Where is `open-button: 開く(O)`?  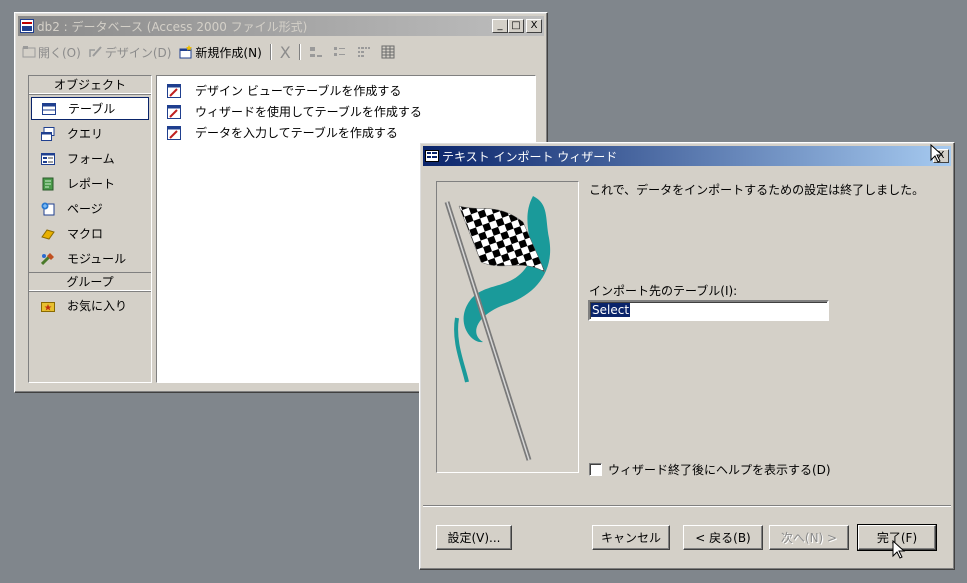
open-button: 開く(O) is located at coordinates (51, 52).